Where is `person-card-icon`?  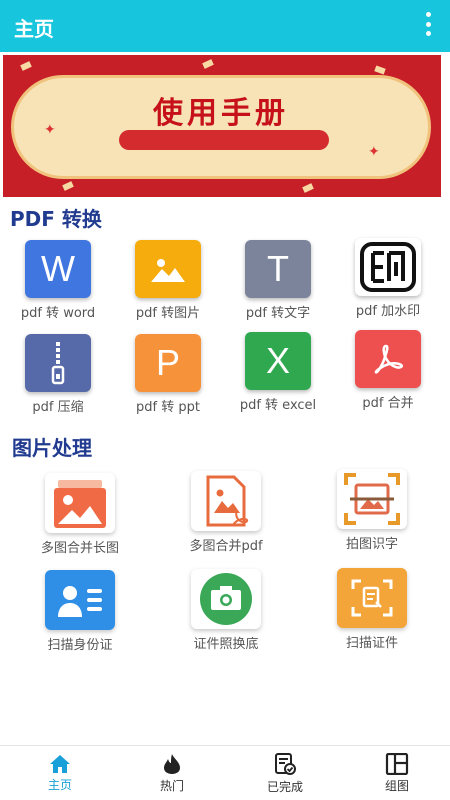
person-card-icon is located at coordinates (80, 601).